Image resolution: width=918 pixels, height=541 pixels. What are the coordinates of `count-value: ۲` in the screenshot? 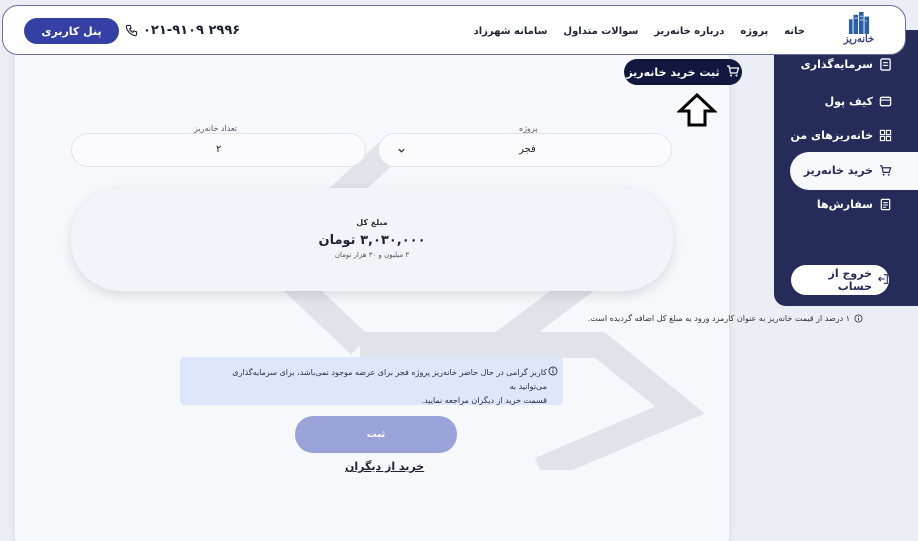 It's located at (219, 149).